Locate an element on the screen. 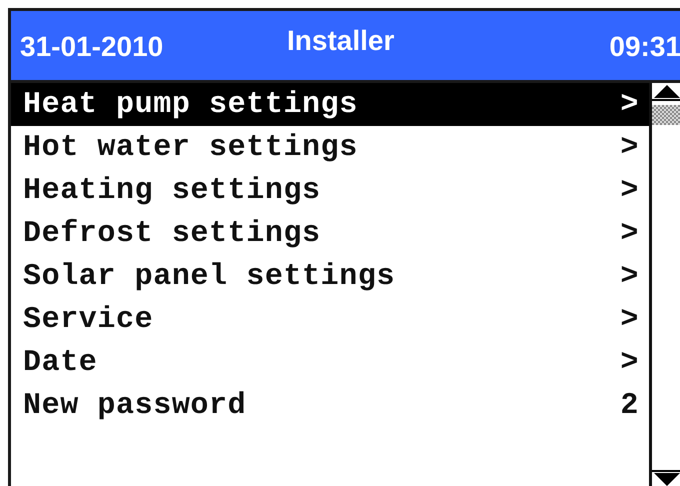  menu-label: Solar panel settings is located at coordinates (209, 277).